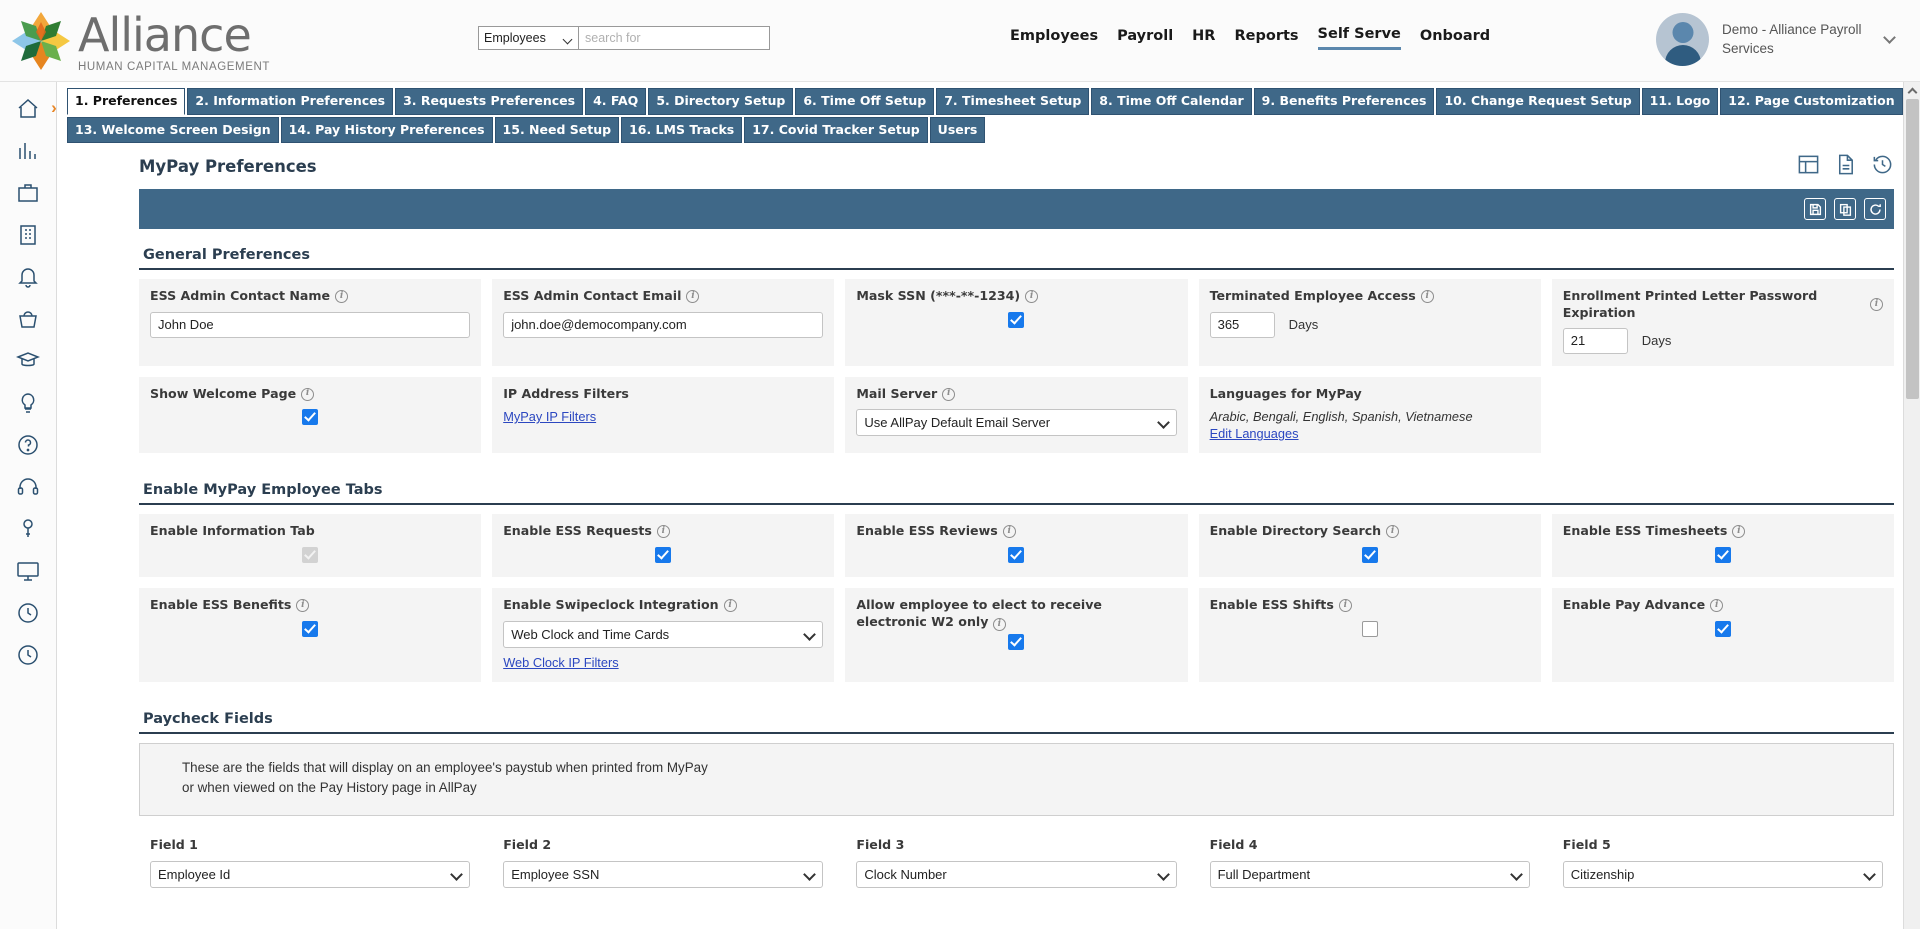 Image resolution: width=1920 pixels, height=929 pixels. Describe the element at coordinates (1016, 732) in the screenshot. I see `section-divider` at that location.